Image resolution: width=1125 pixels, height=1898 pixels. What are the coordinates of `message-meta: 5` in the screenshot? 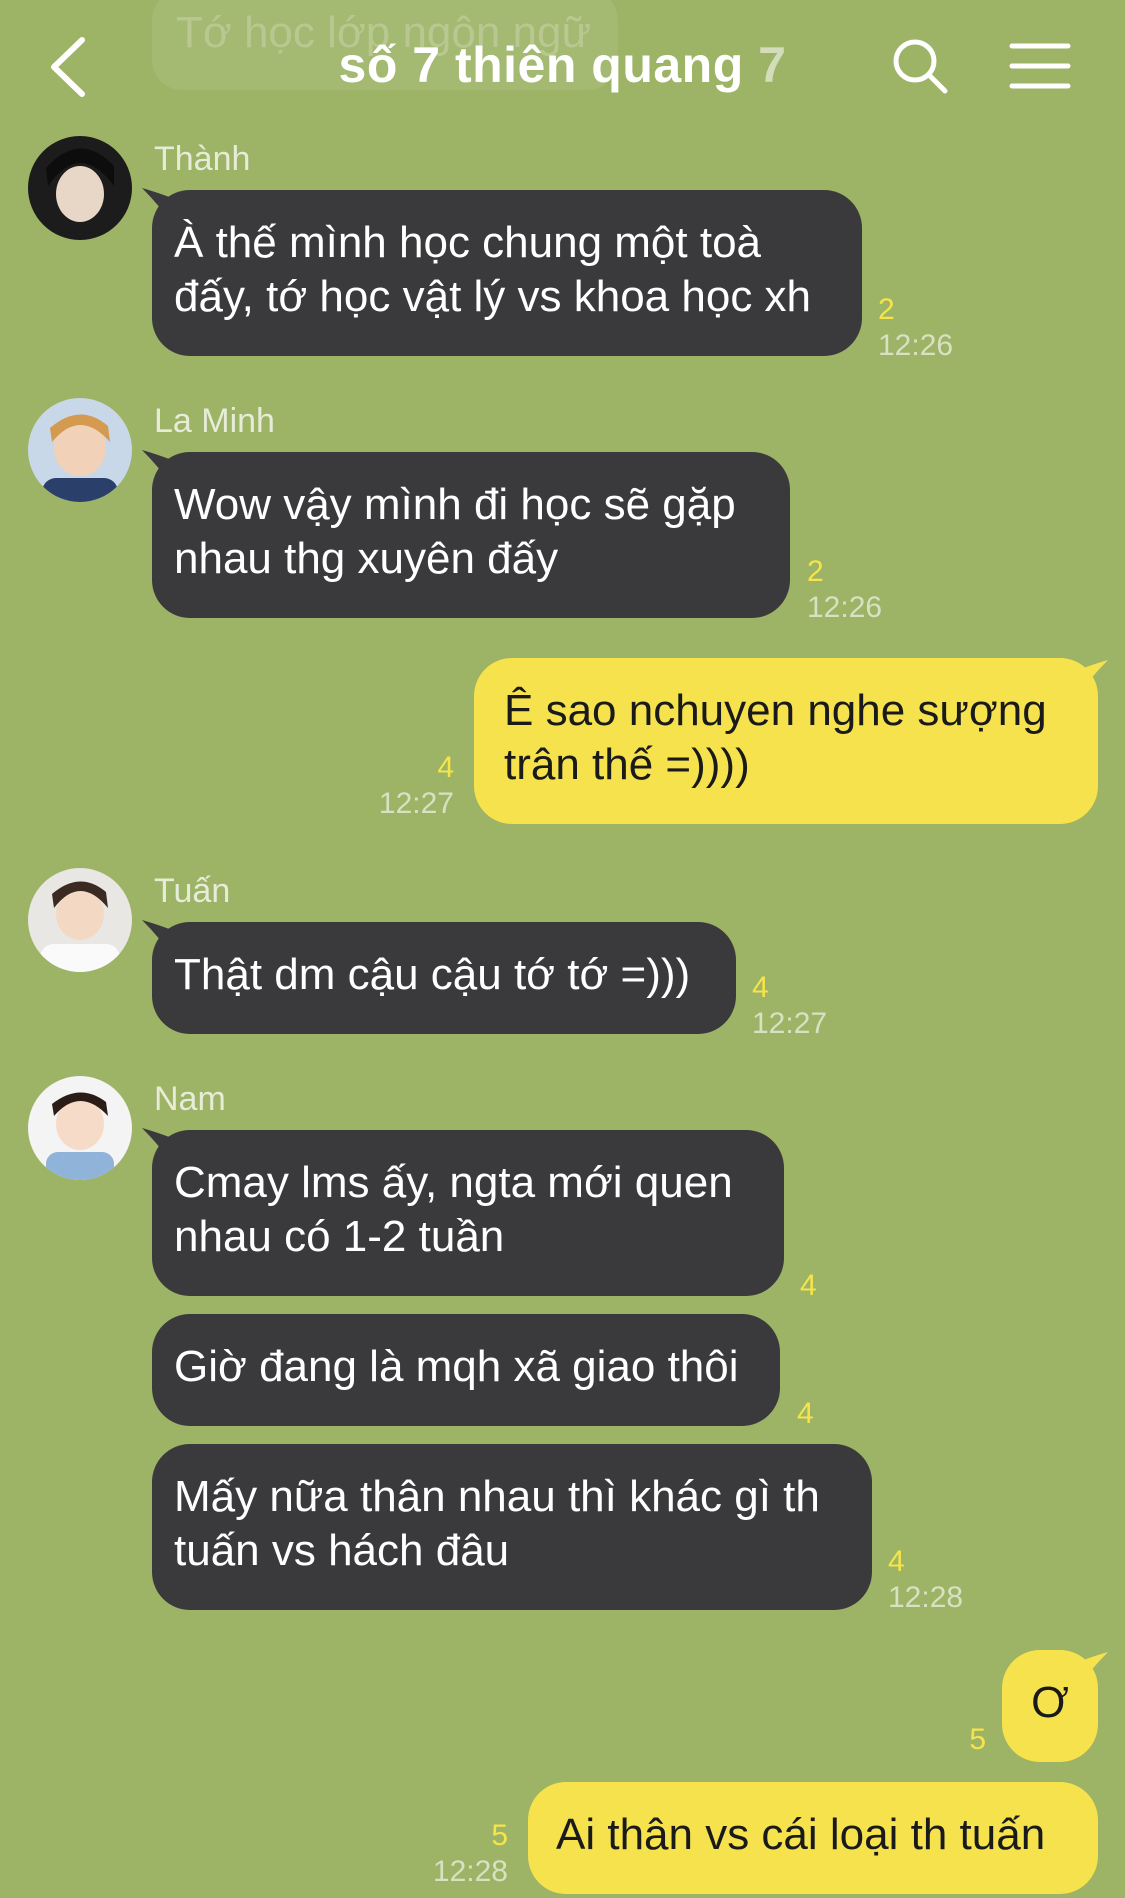 It's located at (943, 1740).